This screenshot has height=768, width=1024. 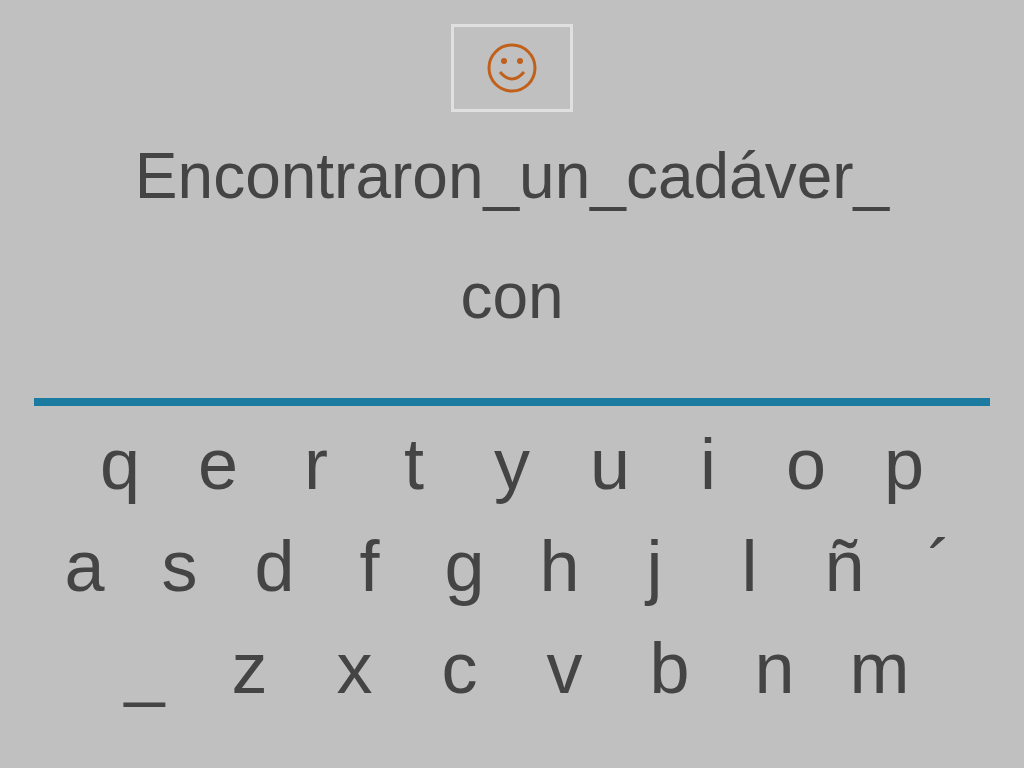 I want to click on smiley-icon, so click(x=512, y=68).